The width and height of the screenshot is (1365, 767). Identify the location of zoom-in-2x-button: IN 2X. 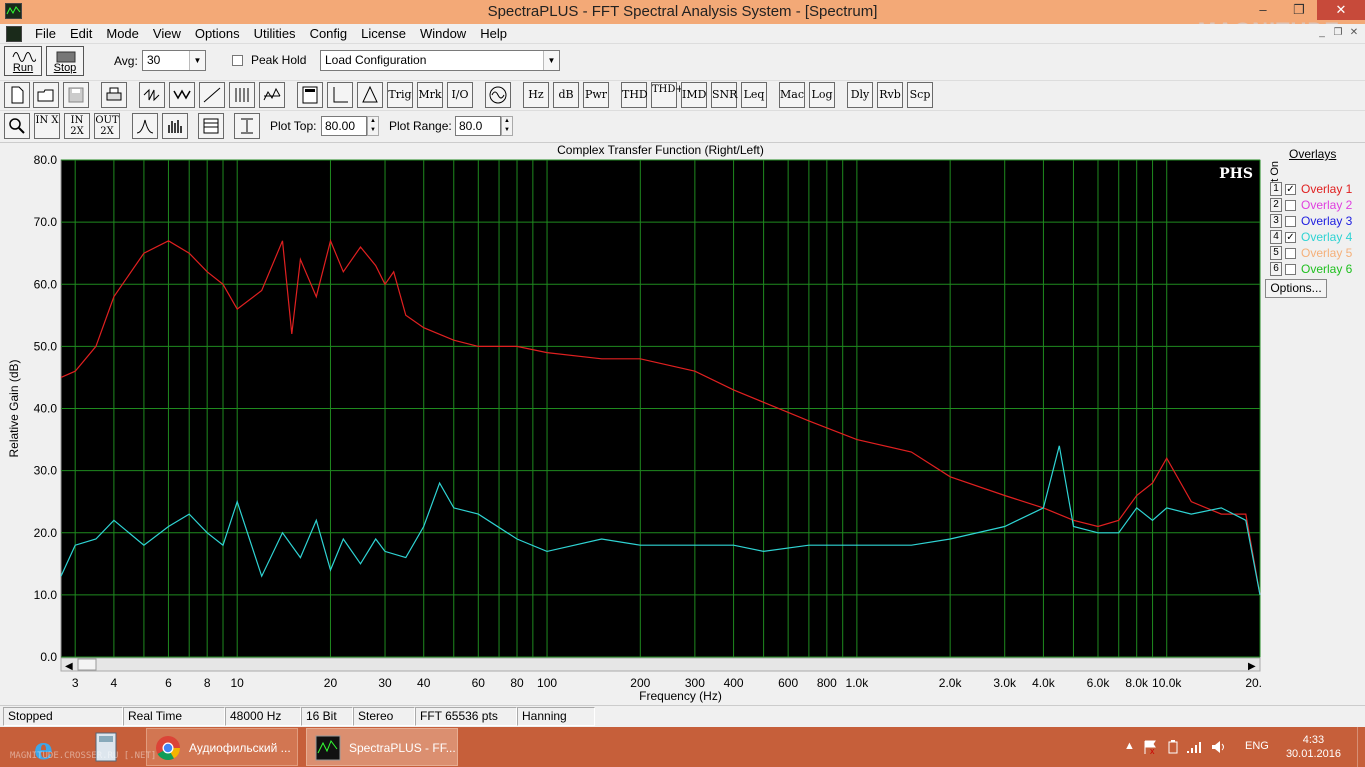
(77, 126).